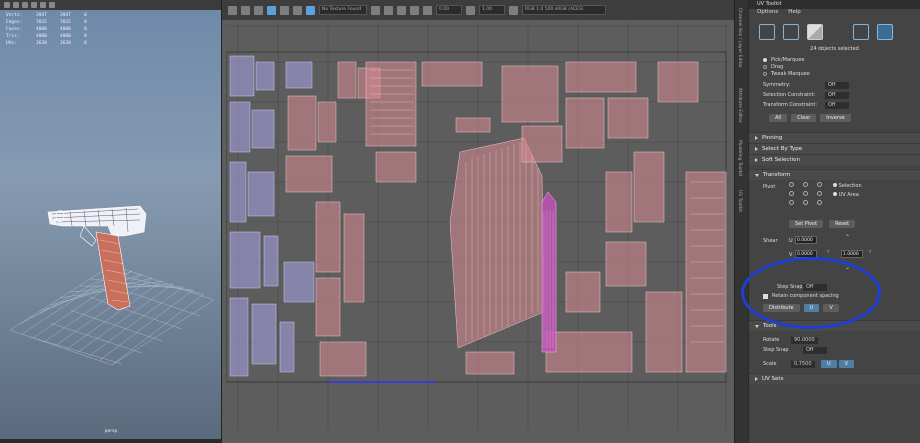  I want to click on tab-modeling-toolkit: Modeling Toolkit, so click(739, 158).